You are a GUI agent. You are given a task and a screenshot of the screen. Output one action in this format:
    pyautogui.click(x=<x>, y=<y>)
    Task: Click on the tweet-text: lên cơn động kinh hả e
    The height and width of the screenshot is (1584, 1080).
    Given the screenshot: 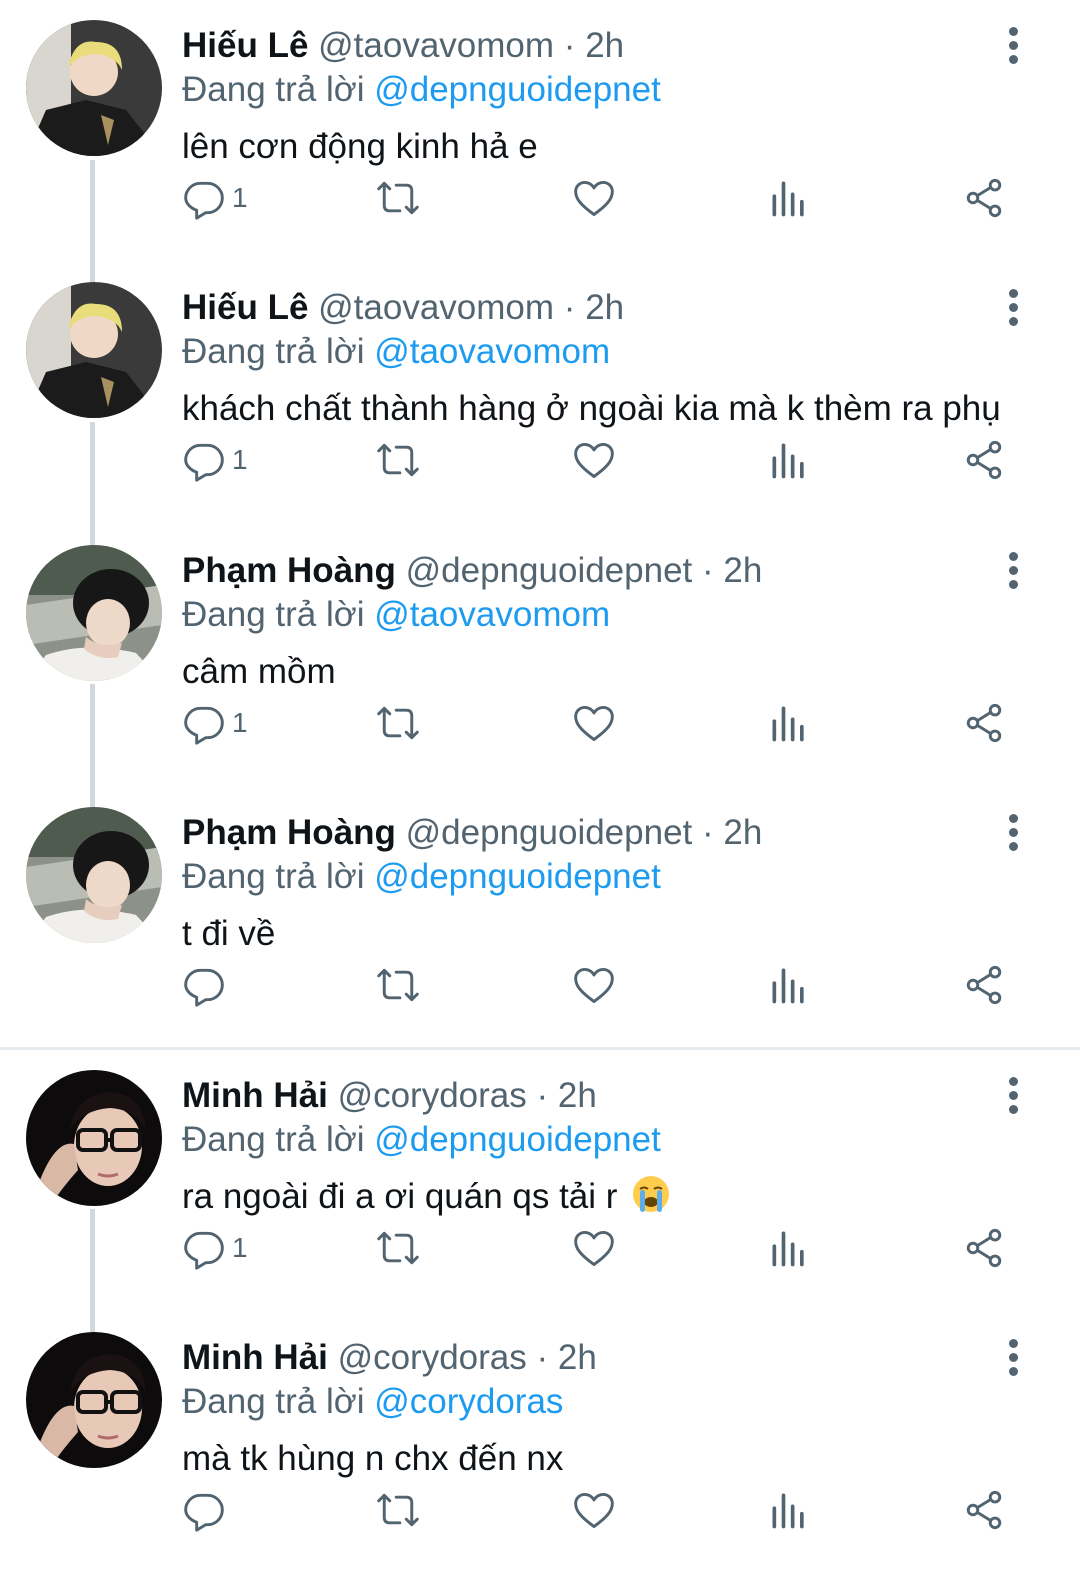 What is the action you would take?
    pyautogui.click(x=360, y=146)
    